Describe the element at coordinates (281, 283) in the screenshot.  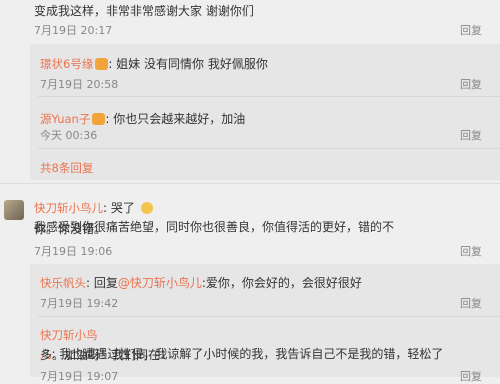
I see `reply-text: :爱你，你会好的，会很好很好` at that location.